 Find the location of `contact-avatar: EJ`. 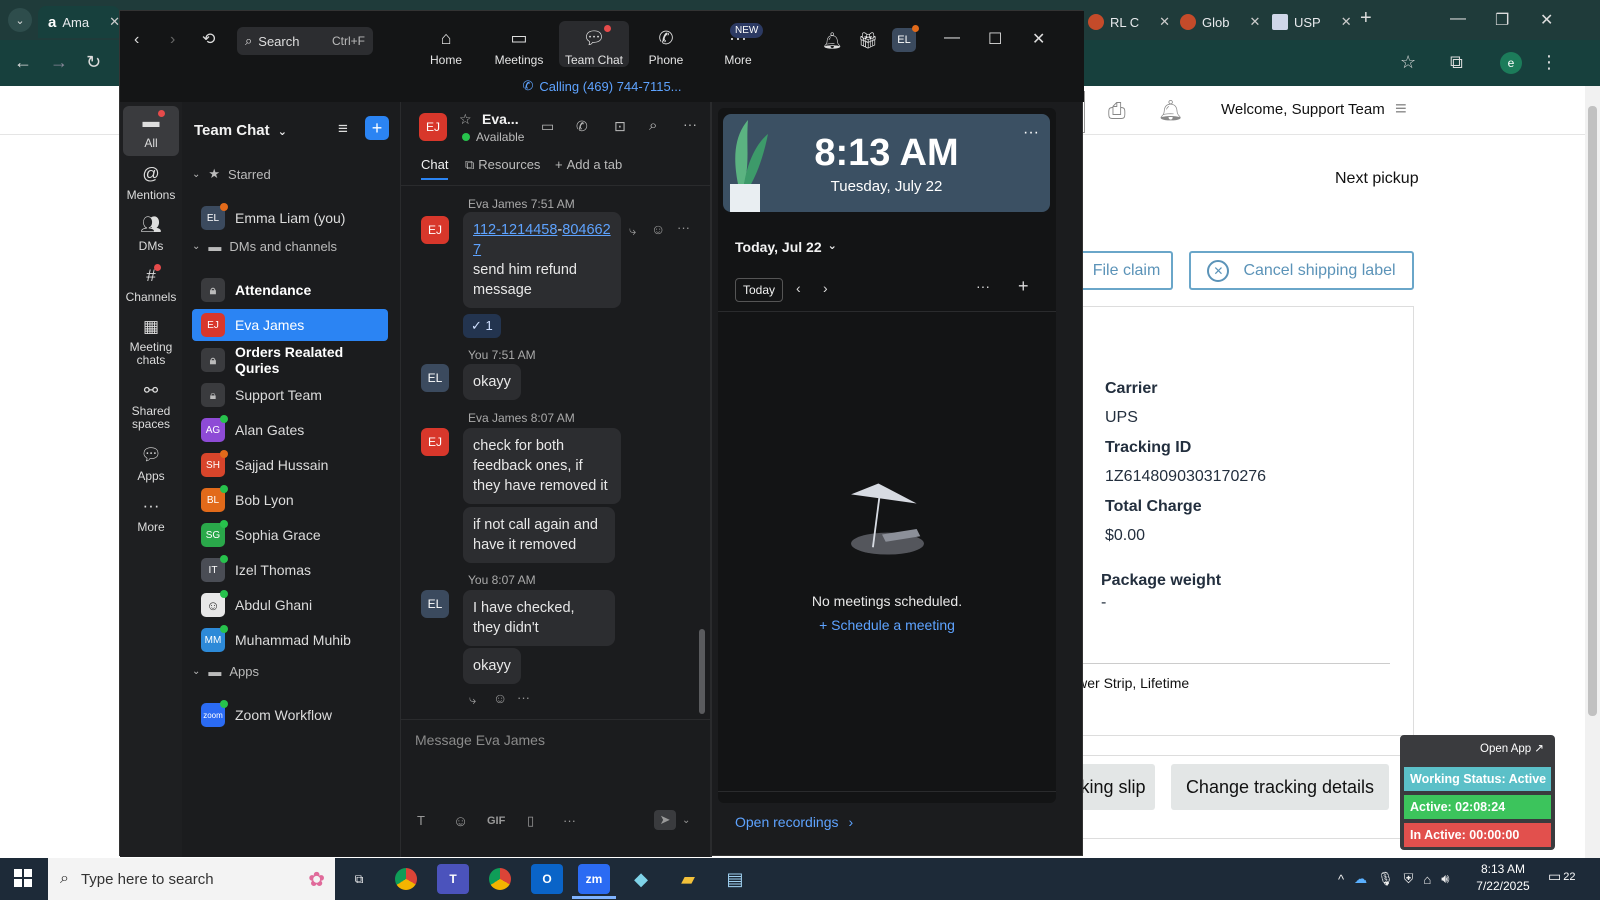

contact-avatar: EJ is located at coordinates (433, 127).